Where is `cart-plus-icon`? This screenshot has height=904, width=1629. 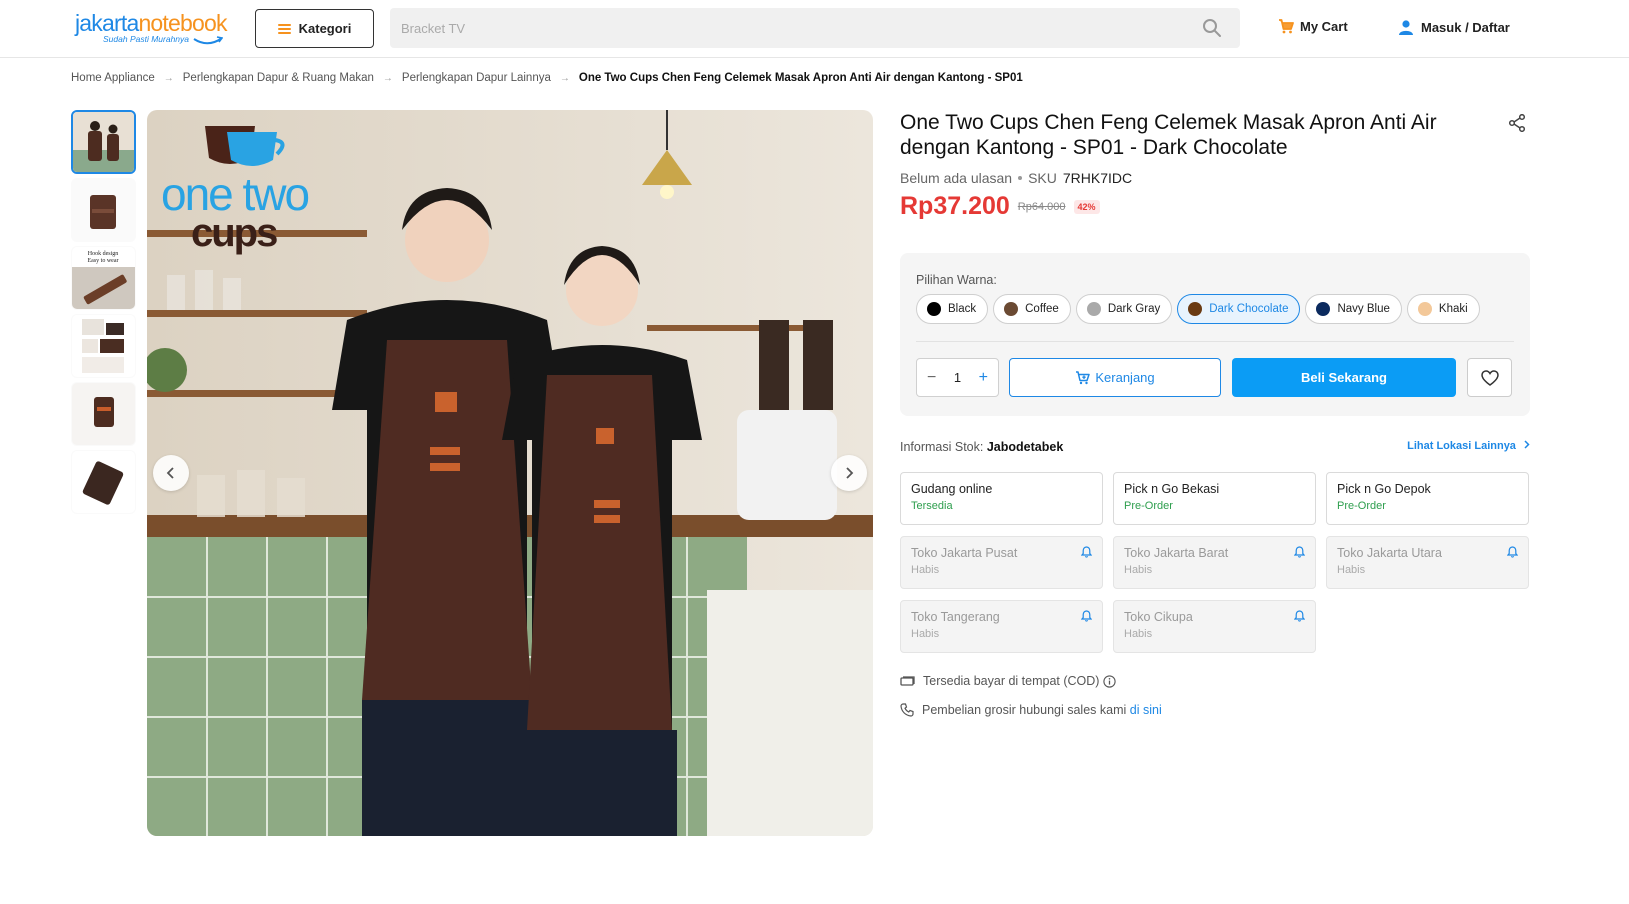
cart-plus-icon is located at coordinates (1083, 377).